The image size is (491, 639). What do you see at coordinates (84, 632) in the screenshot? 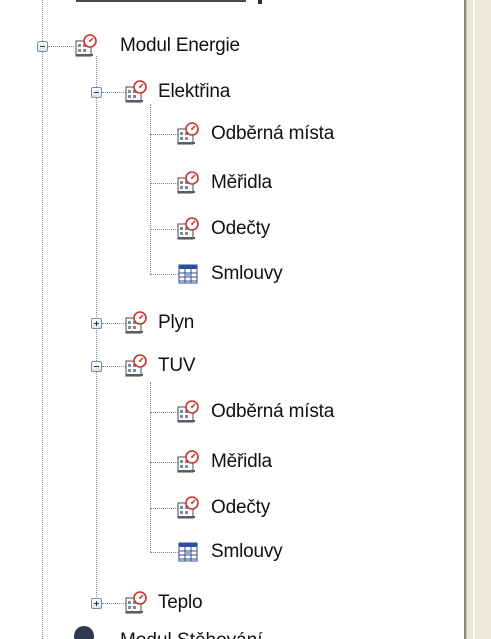
I see `module-icon` at bounding box center [84, 632].